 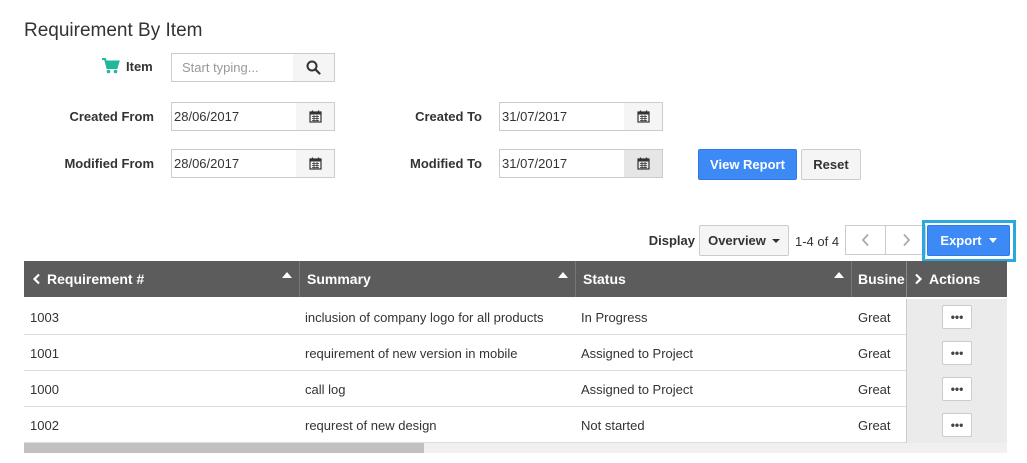 I want to click on cell-summary: requrest of new design, so click(x=371, y=425).